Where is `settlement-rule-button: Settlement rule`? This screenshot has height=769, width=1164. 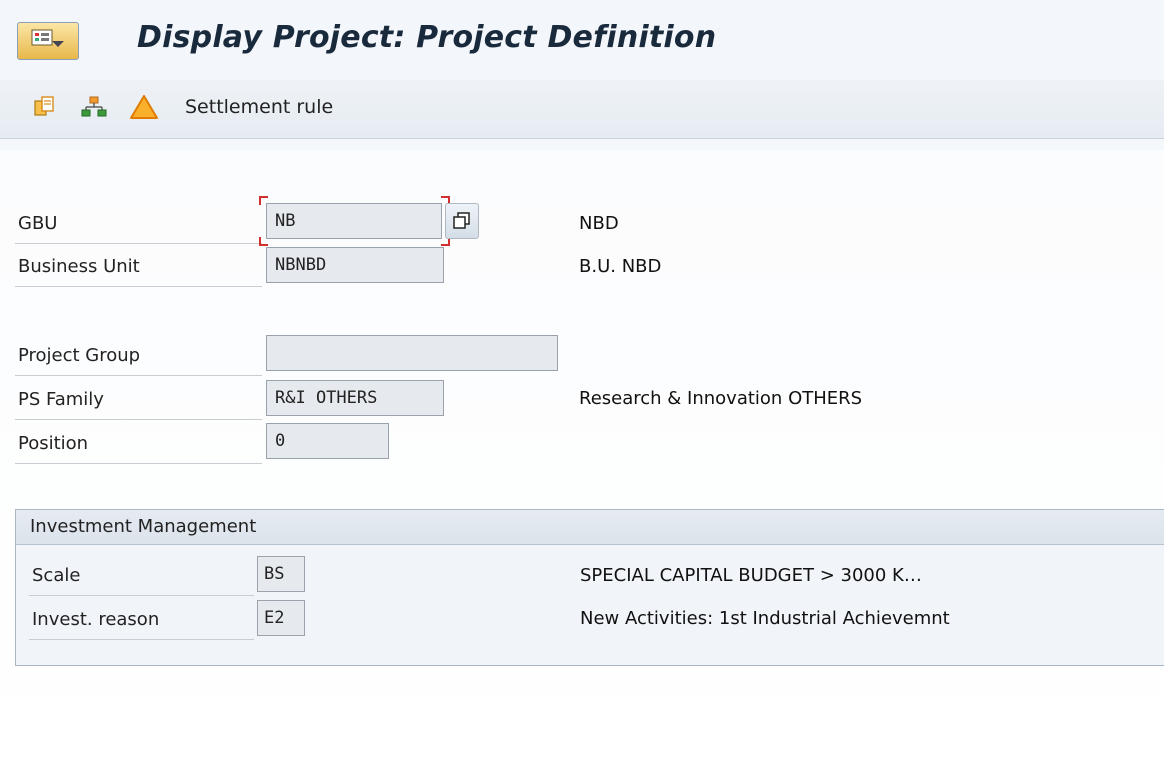 settlement-rule-button: Settlement rule is located at coordinates (259, 107).